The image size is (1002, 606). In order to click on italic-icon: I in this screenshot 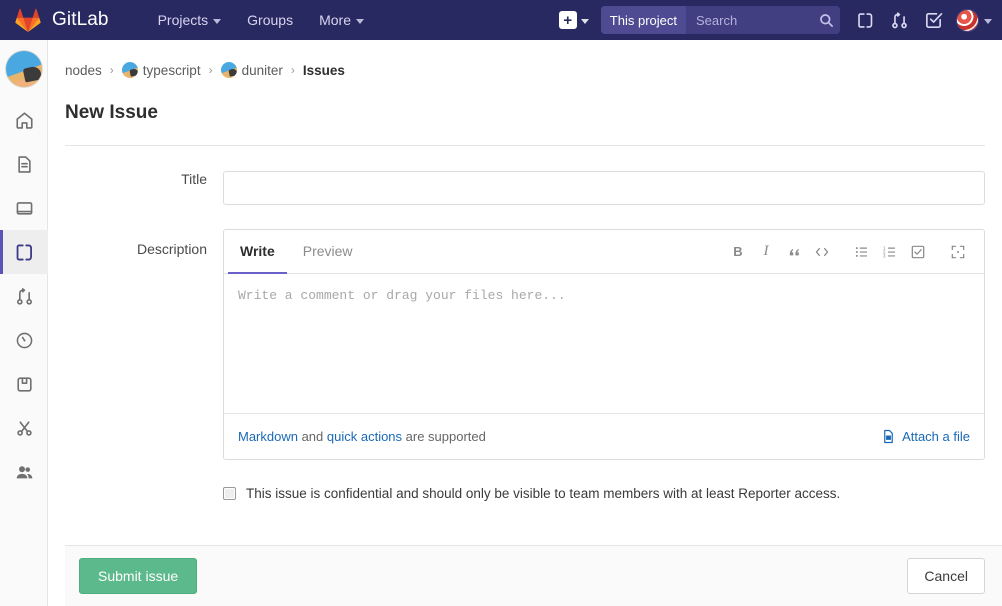, I will do `click(766, 252)`.